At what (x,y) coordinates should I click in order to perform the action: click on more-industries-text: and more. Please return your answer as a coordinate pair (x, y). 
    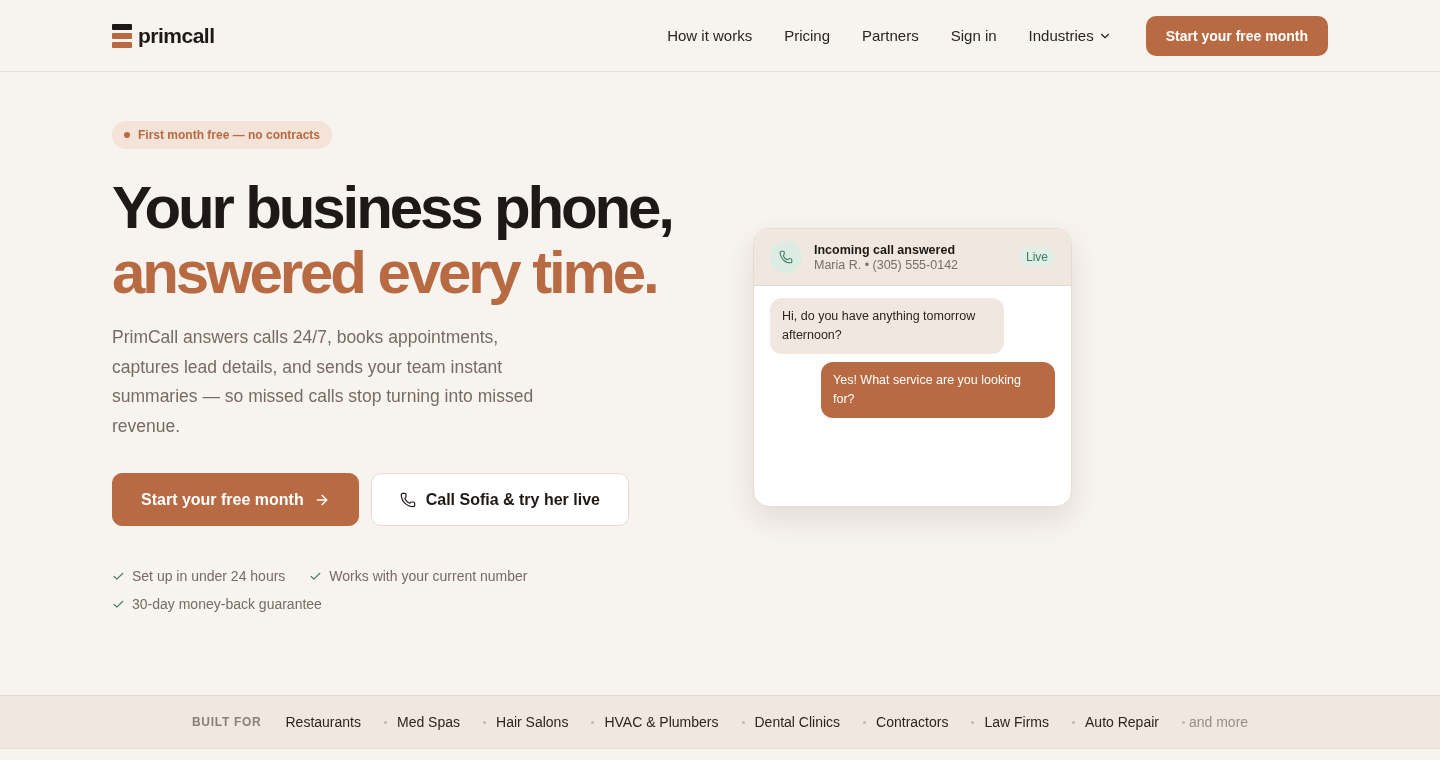
    Looking at the image, I should click on (1218, 722).